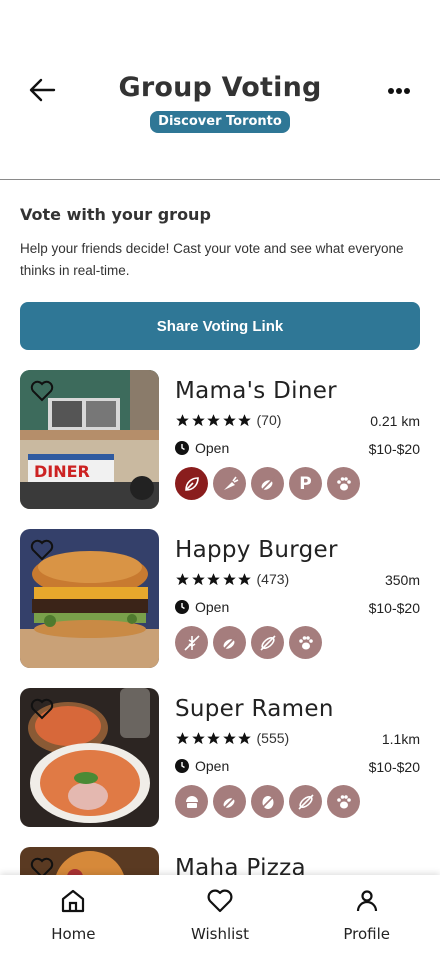  I want to click on nav-profile: Profile, so click(366, 915).